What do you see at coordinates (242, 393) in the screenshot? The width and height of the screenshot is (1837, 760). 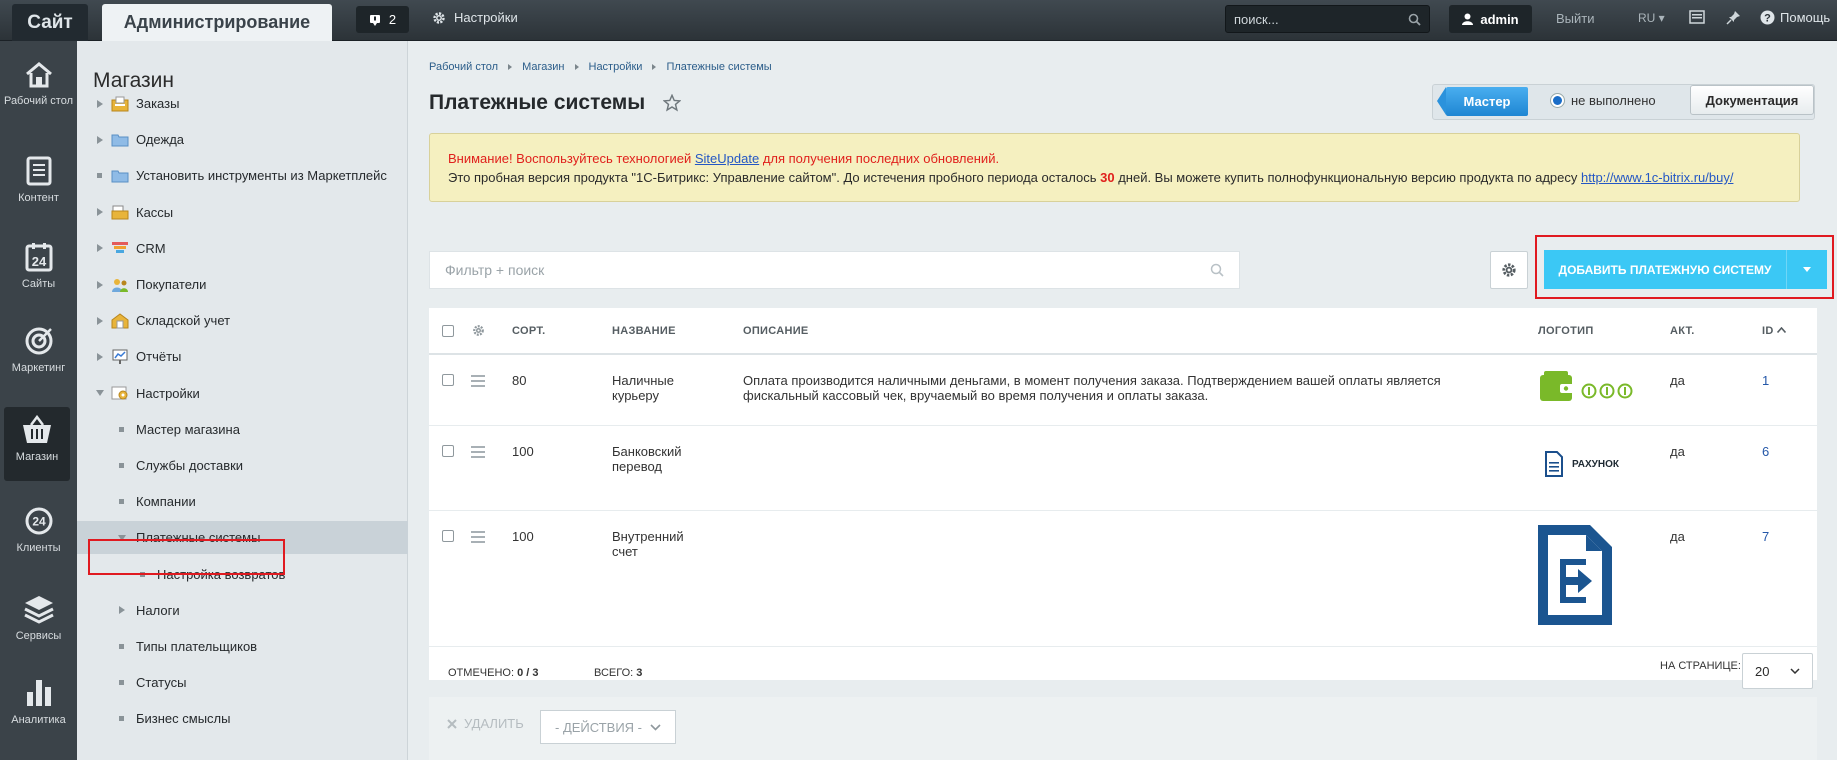 I see `menu-item: Настройки` at bounding box center [242, 393].